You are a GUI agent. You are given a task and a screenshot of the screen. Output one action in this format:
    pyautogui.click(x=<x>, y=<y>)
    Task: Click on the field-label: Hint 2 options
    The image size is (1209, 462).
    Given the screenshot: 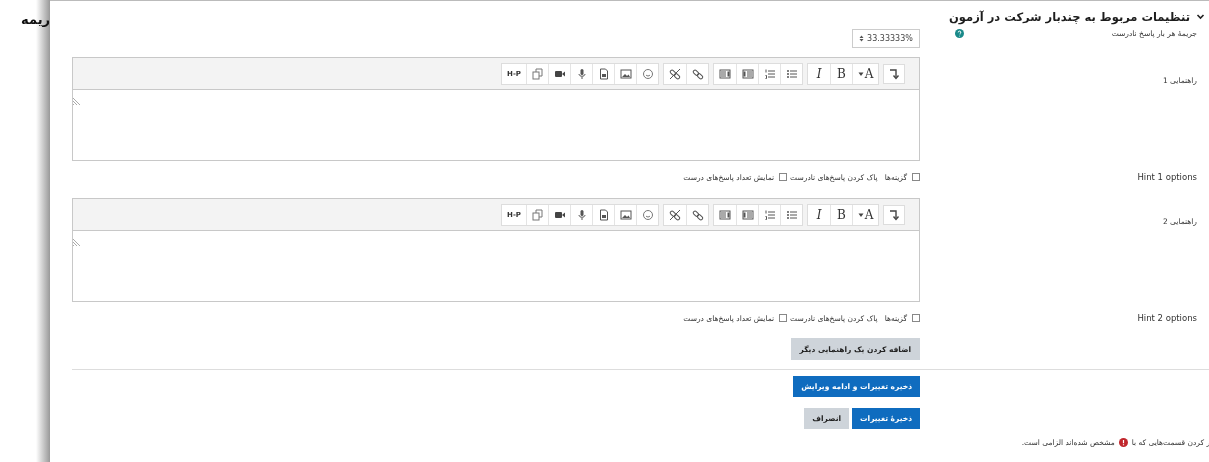 What is the action you would take?
    pyautogui.click(x=1167, y=318)
    